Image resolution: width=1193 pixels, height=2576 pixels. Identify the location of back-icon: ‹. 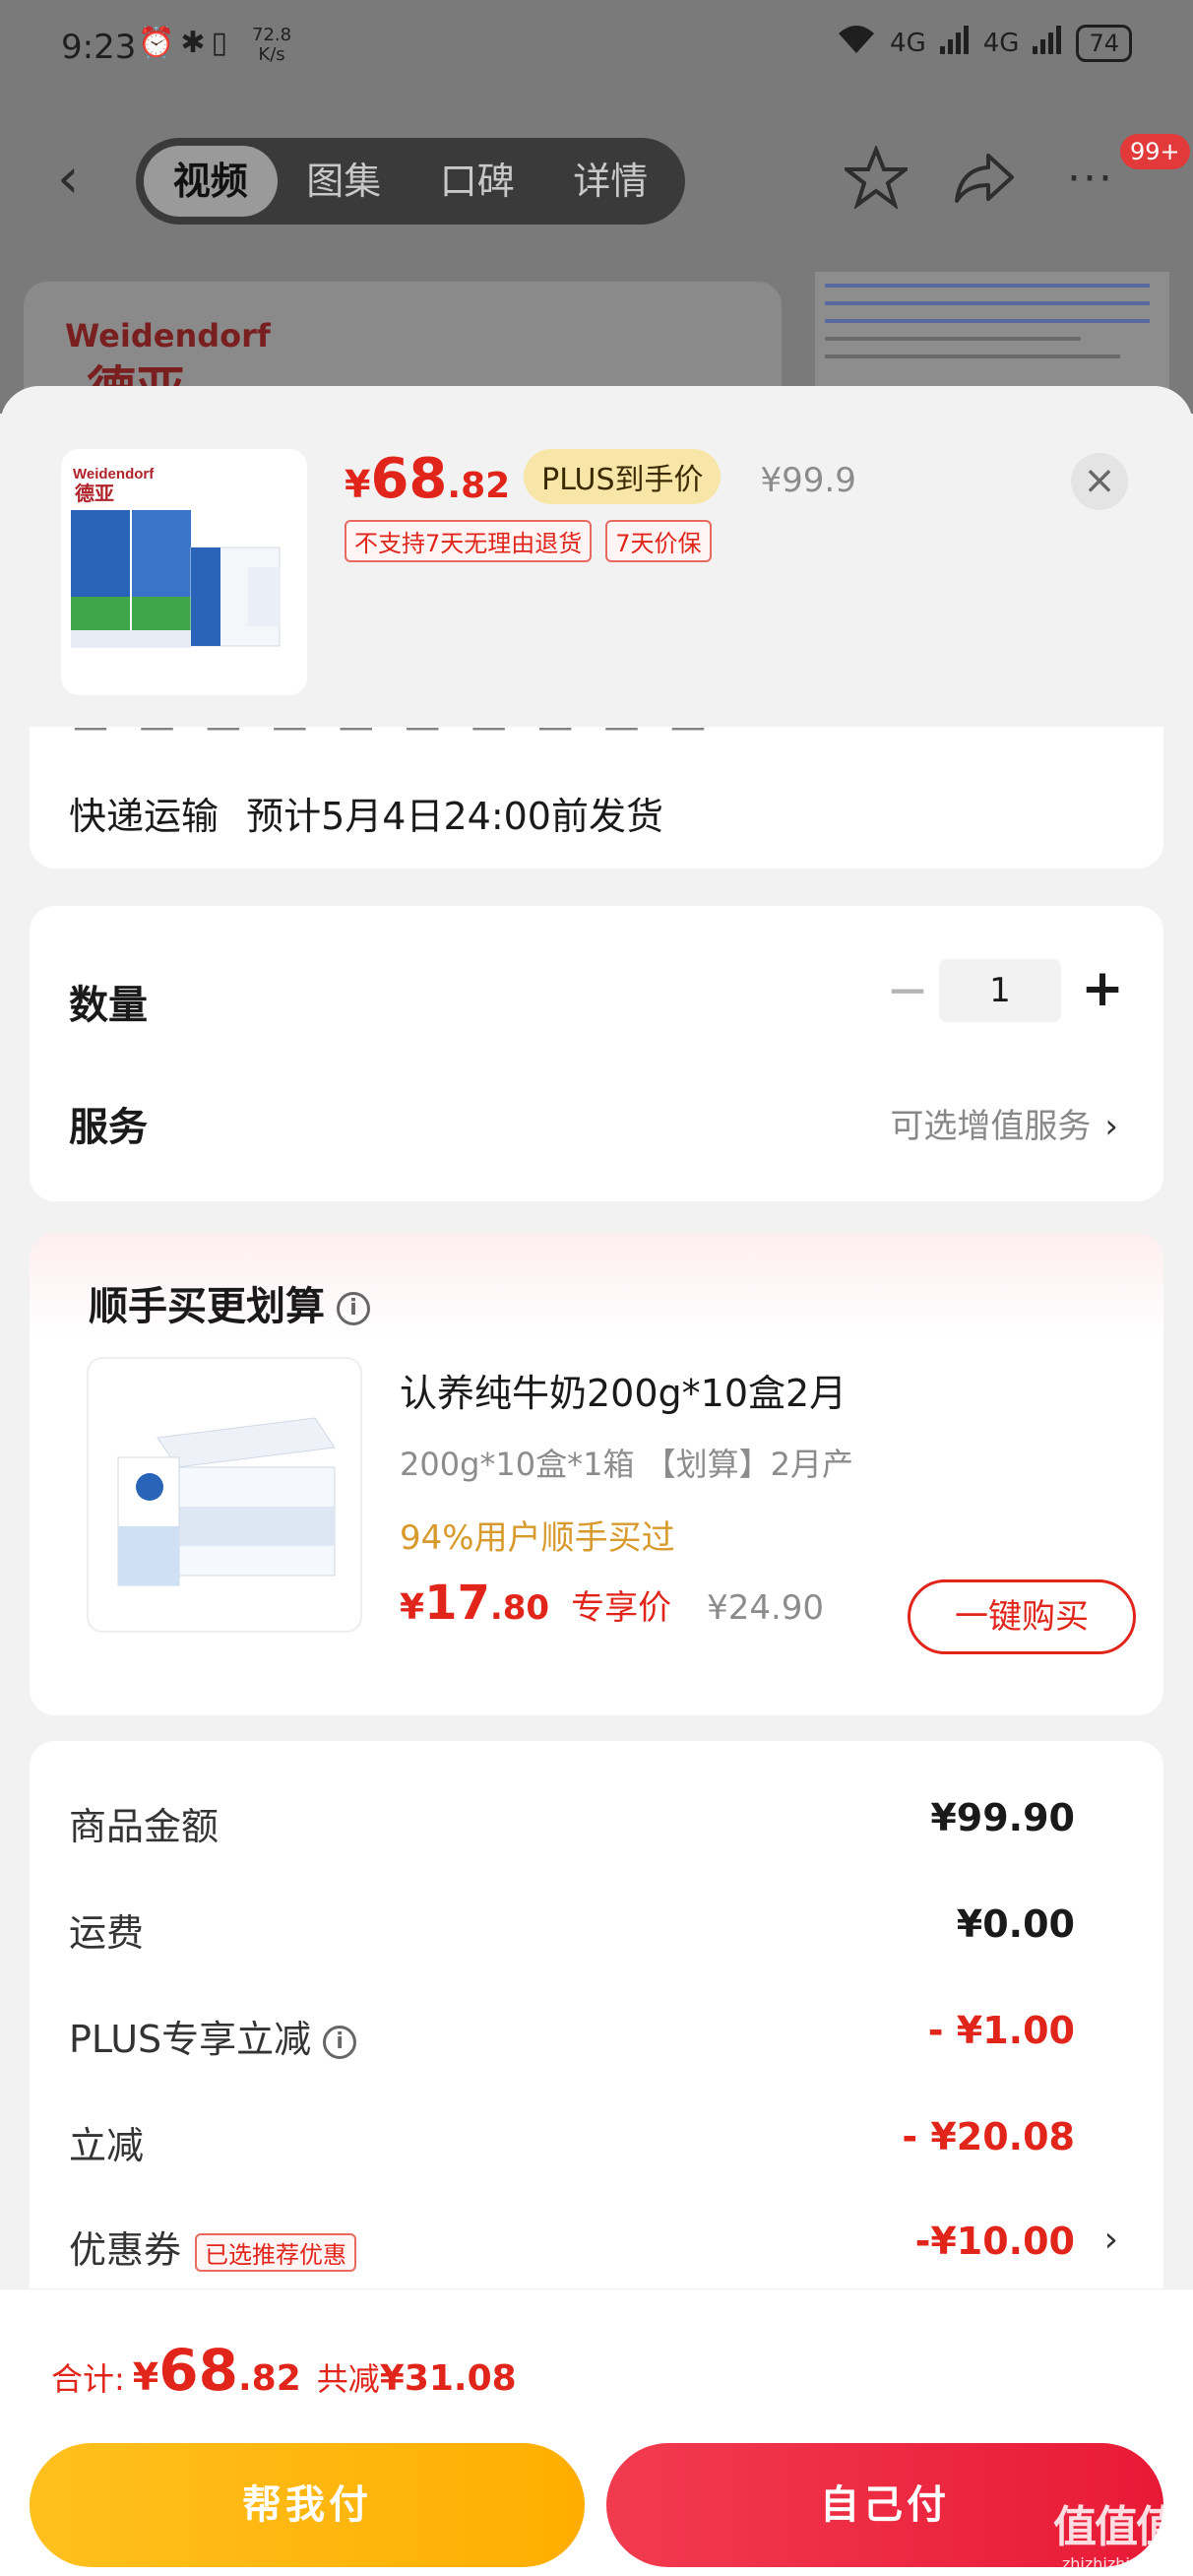
(76, 179).